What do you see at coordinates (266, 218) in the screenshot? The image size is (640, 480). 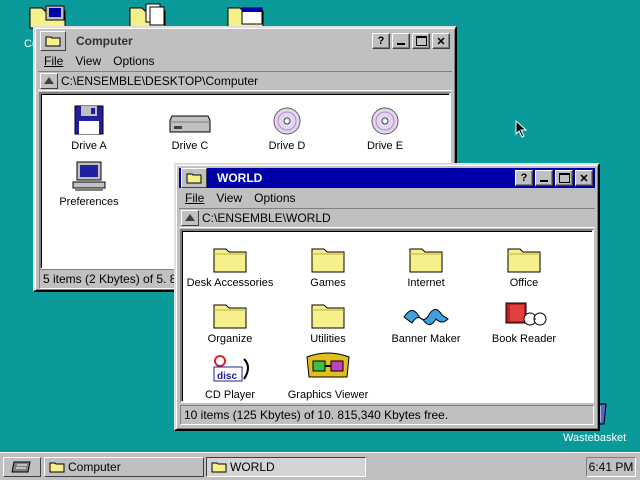 I see `path-text: C:\ENSEMBLE\WORLD` at bounding box center [266, 218].